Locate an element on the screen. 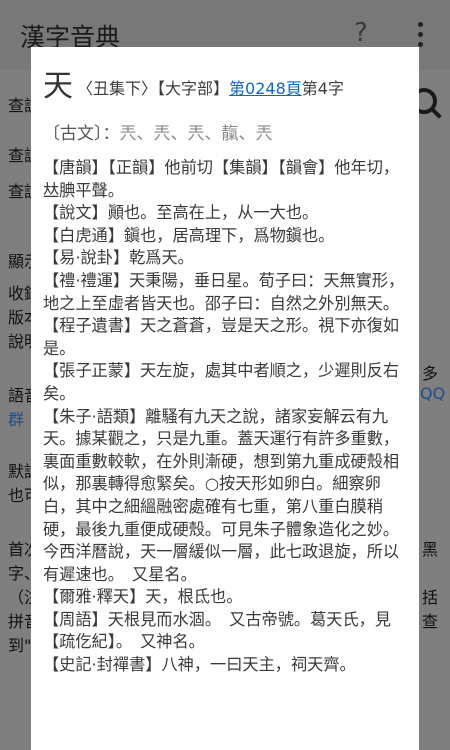  bg-link: 群 is located at coordinates (16, 418).